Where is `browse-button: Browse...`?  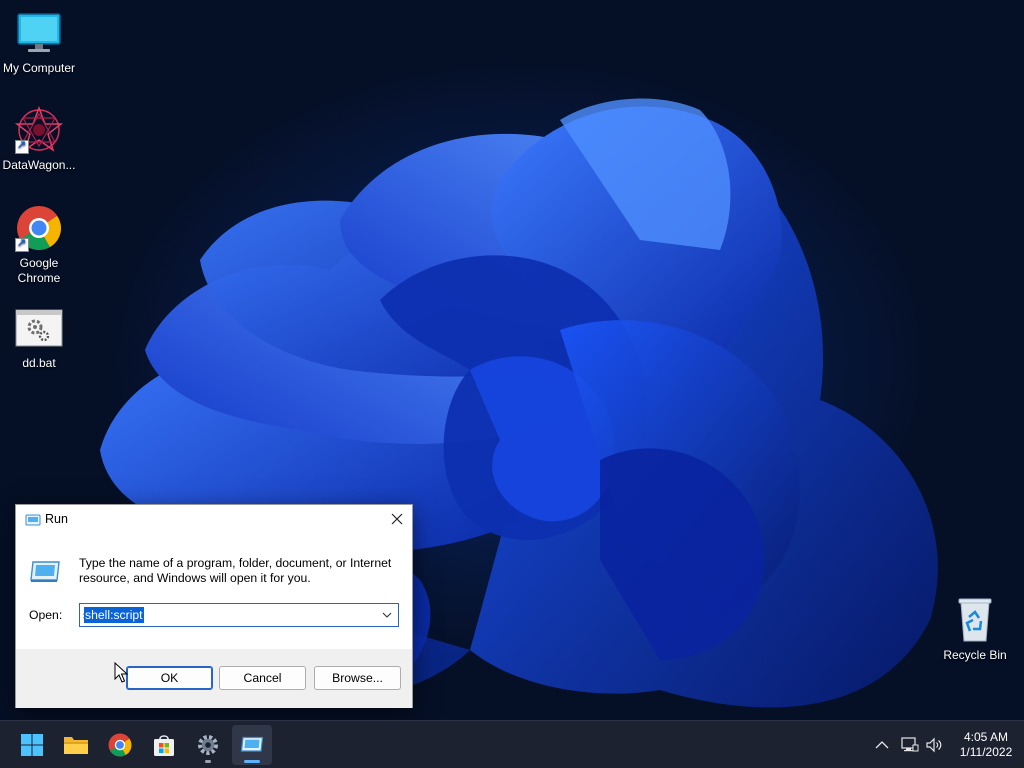 browse-button: Browse... is located at coordinates (357, 678).